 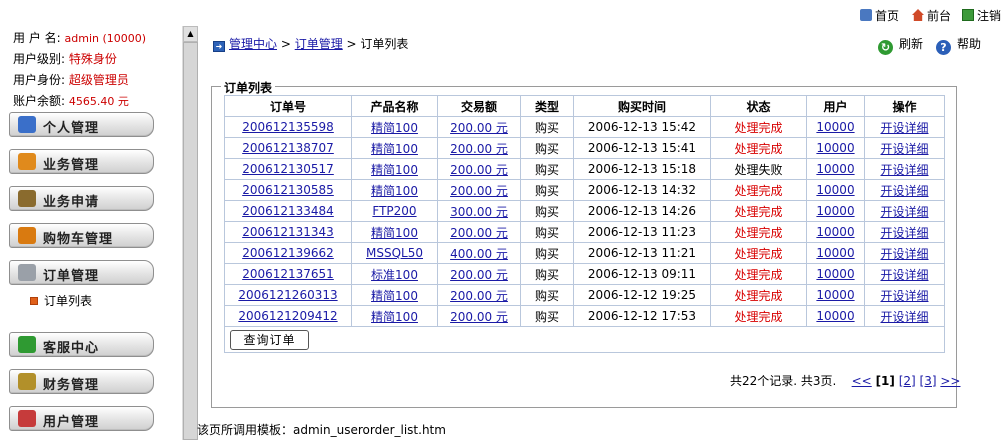 I want to click on front-link: 前台, so click(x=931, y=15).